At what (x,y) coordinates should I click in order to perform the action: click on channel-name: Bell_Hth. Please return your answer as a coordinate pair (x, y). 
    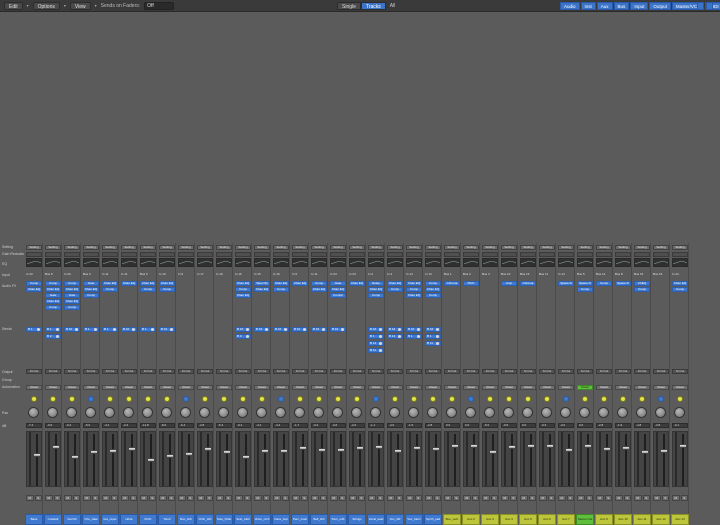
    Looking at the image, I should click on (319, 519).